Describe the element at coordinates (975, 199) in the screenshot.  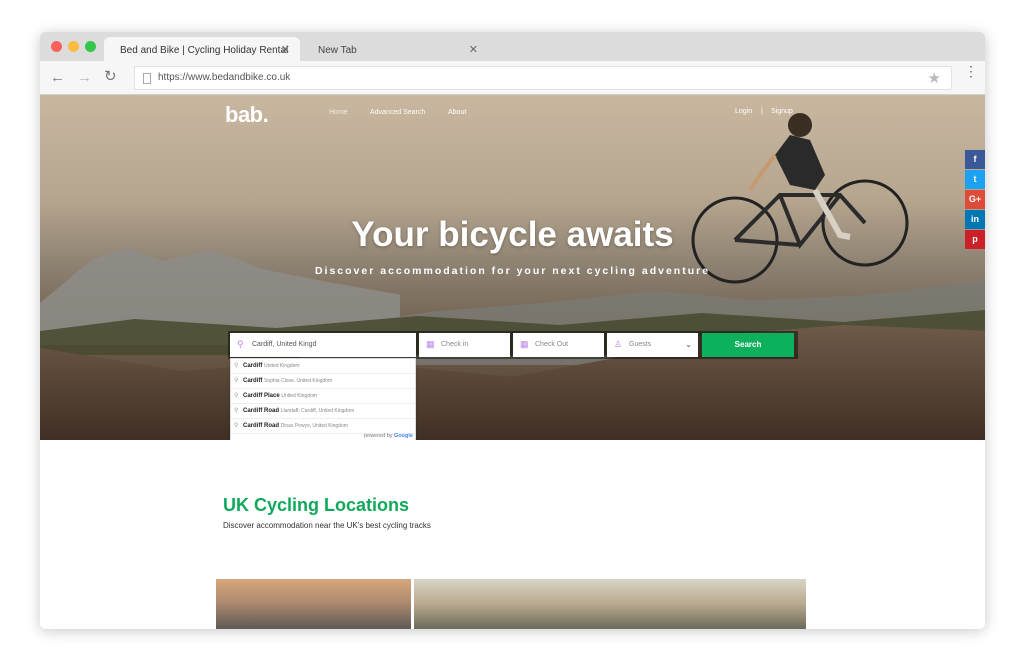
I see `google-plus-icon: G+` at that location.